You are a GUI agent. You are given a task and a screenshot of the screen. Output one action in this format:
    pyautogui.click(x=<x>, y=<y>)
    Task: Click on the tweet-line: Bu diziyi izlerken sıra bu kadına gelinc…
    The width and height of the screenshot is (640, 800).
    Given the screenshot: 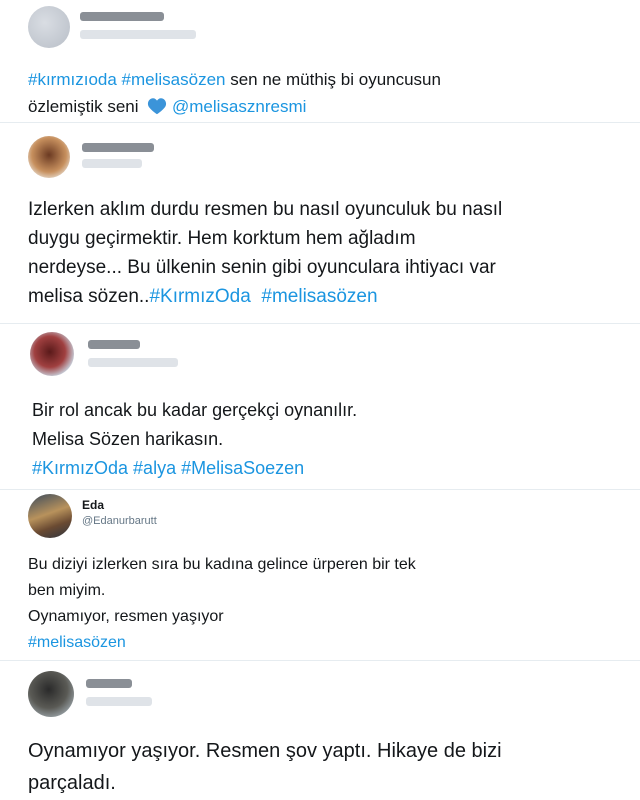 What is the action you would take?
    pyautogui.click(x=324, y=565)
    